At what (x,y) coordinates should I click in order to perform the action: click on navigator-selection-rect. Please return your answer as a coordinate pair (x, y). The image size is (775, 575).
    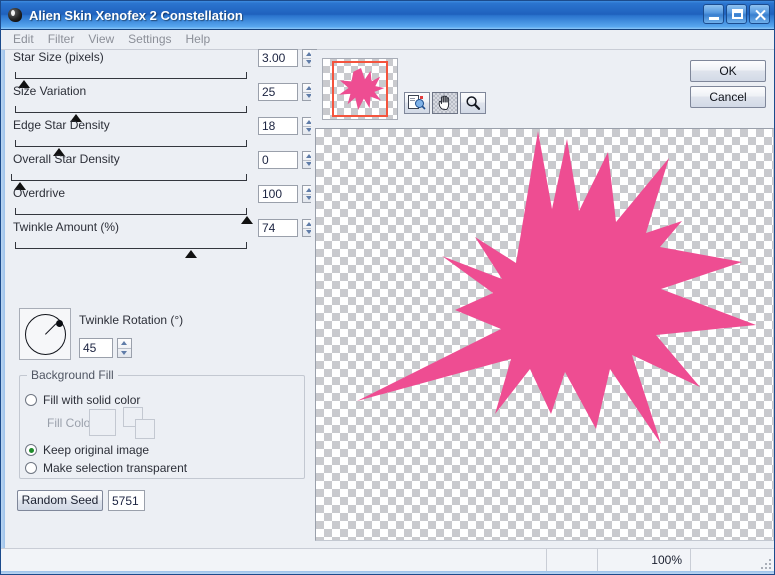
    Looking at the image, I should click on (360, 89).